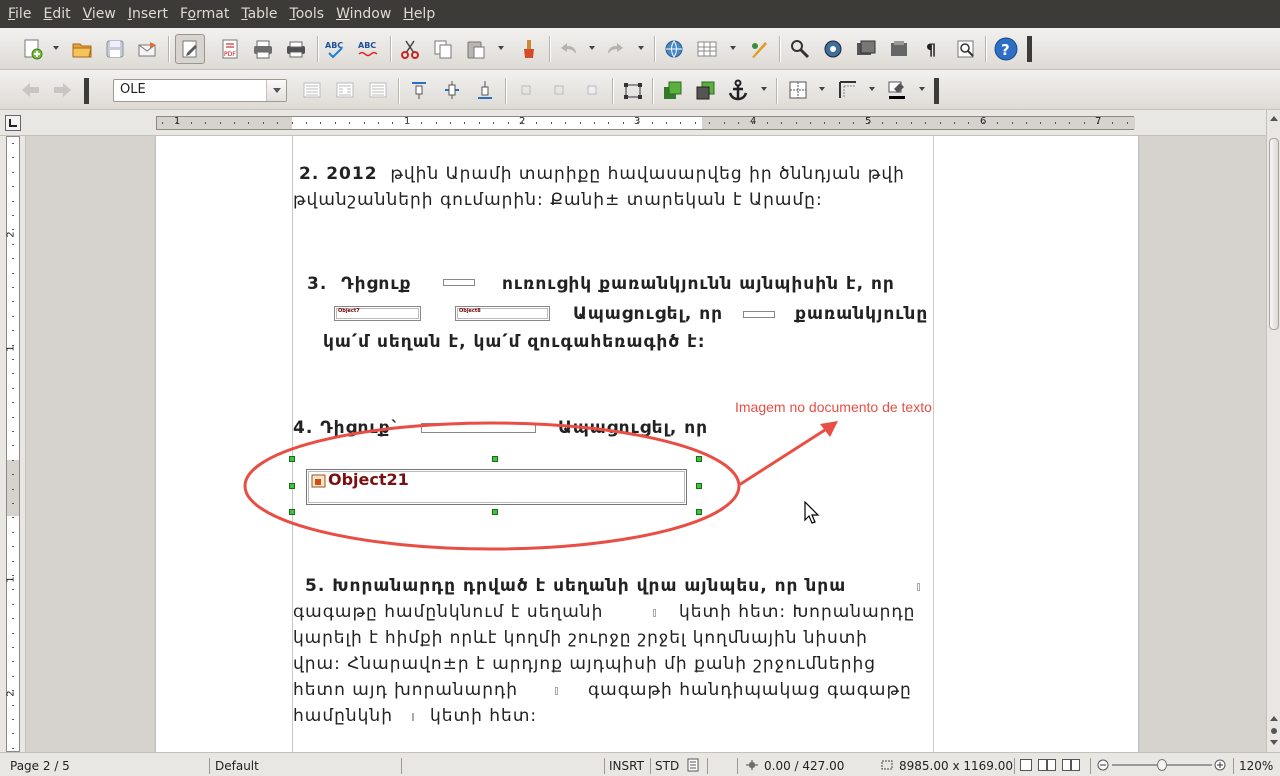  Describe the element at coordinates (752, 765) in the screenshot. I see `position-icon` at that location.